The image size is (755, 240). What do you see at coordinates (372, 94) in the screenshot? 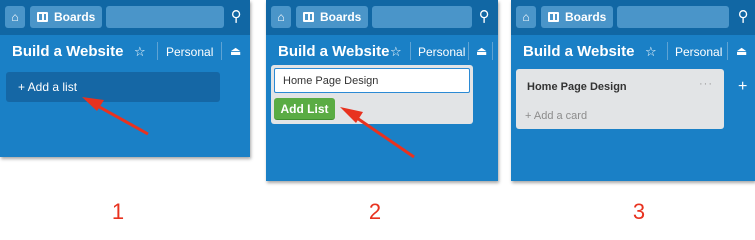
I see `add-list-composer: Add List` at bounding box center [372, 94].